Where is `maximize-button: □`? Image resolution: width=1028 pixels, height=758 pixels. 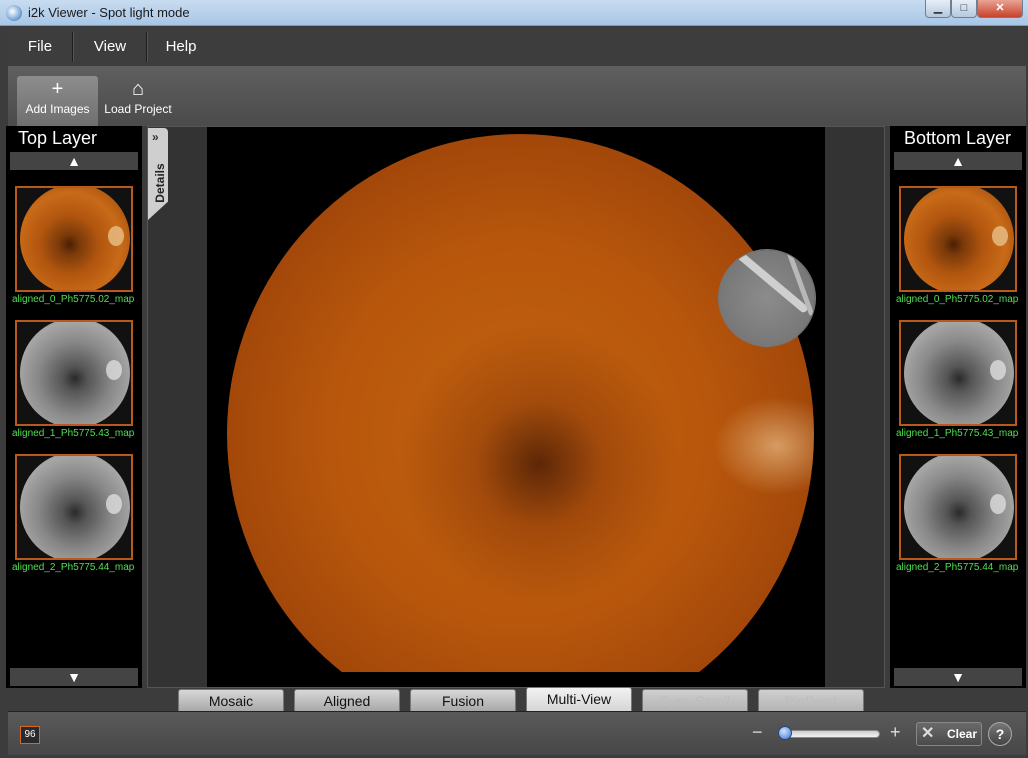
maximize-button: □ is located at coordinates (964, 9).